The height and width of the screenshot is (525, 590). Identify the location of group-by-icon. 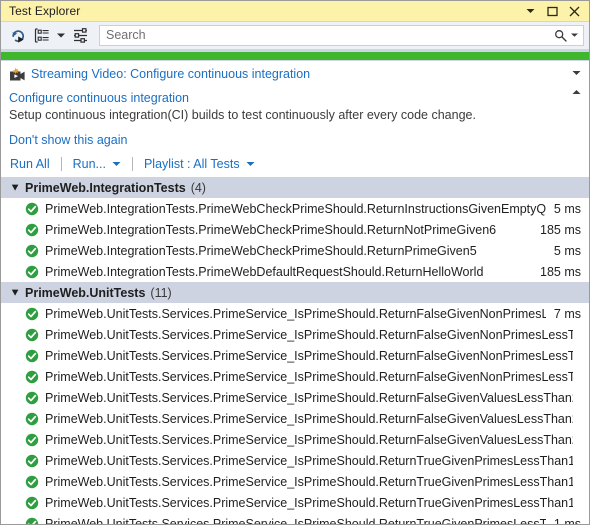
(42, 35).